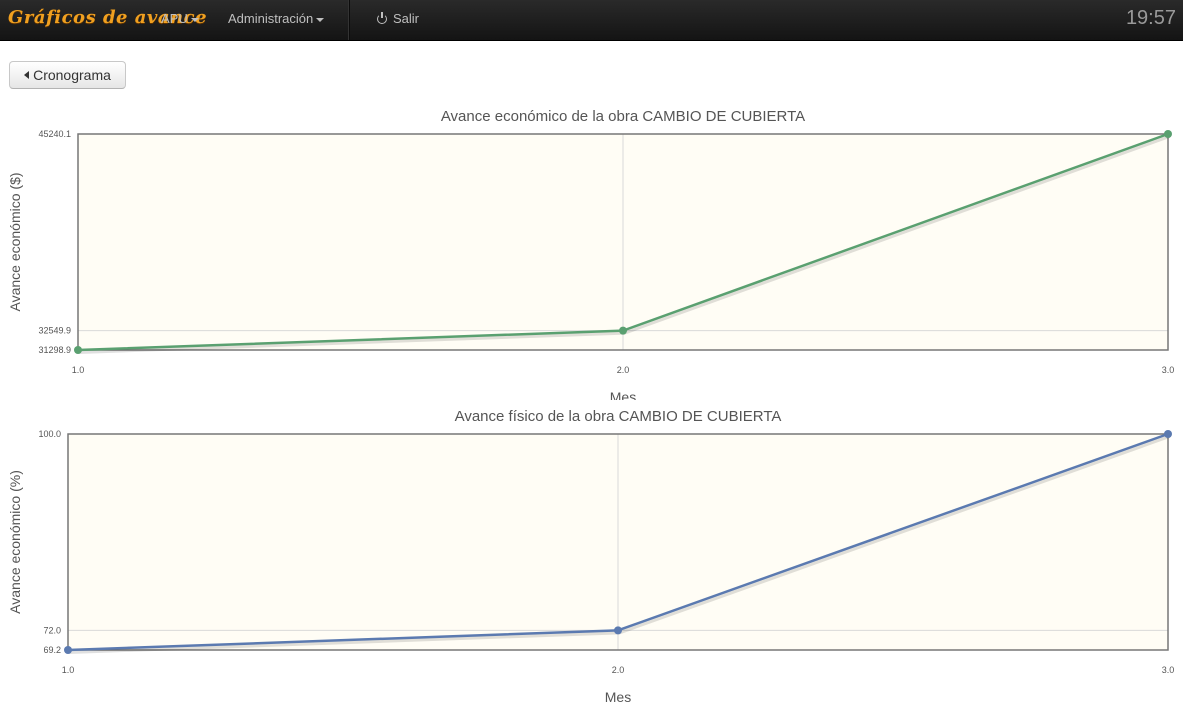  Describe the element at coordinates (15, 542) in the screenshot. I see `y-axis-label: Avance económico (%)` at that location.